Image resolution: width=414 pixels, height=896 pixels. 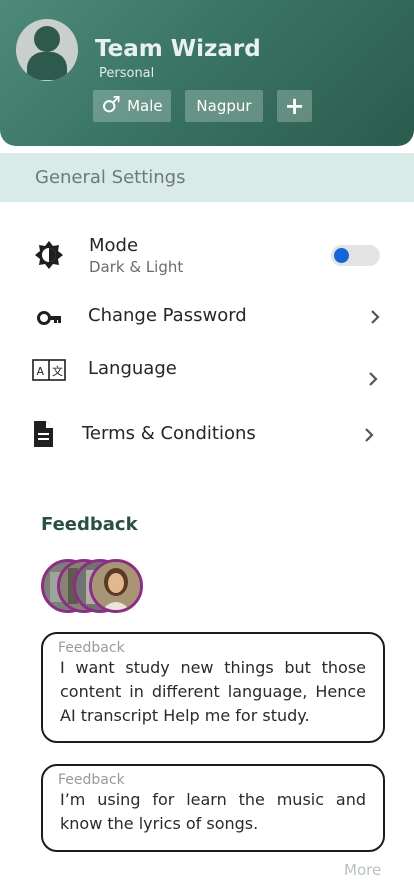 I want to click on toggle-knob, so click(x=341, y=255).